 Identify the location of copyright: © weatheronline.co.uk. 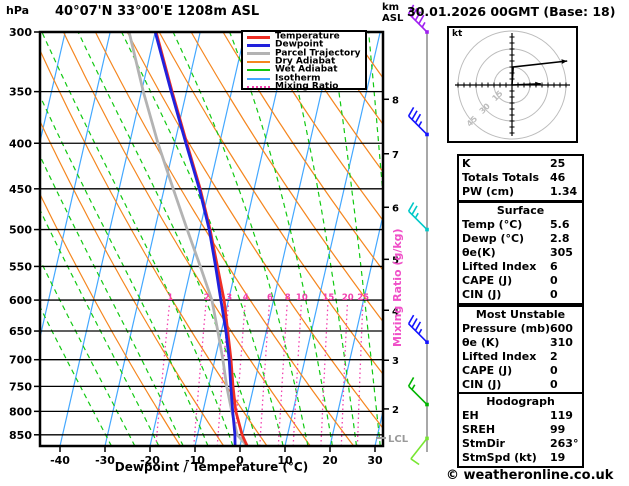
(530, 475).